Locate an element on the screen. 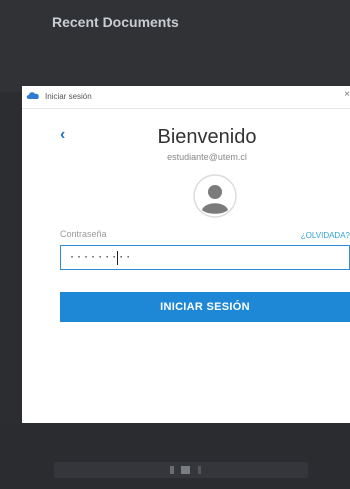  forgot-password-link: ¿OLVIDADA? is located at coordinates (325, 235).